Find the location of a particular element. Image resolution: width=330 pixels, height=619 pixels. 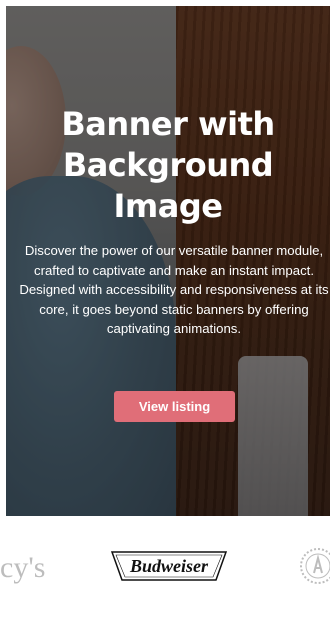

budweiser-logo-text: Budweiser is located at coordinates (169, 566).